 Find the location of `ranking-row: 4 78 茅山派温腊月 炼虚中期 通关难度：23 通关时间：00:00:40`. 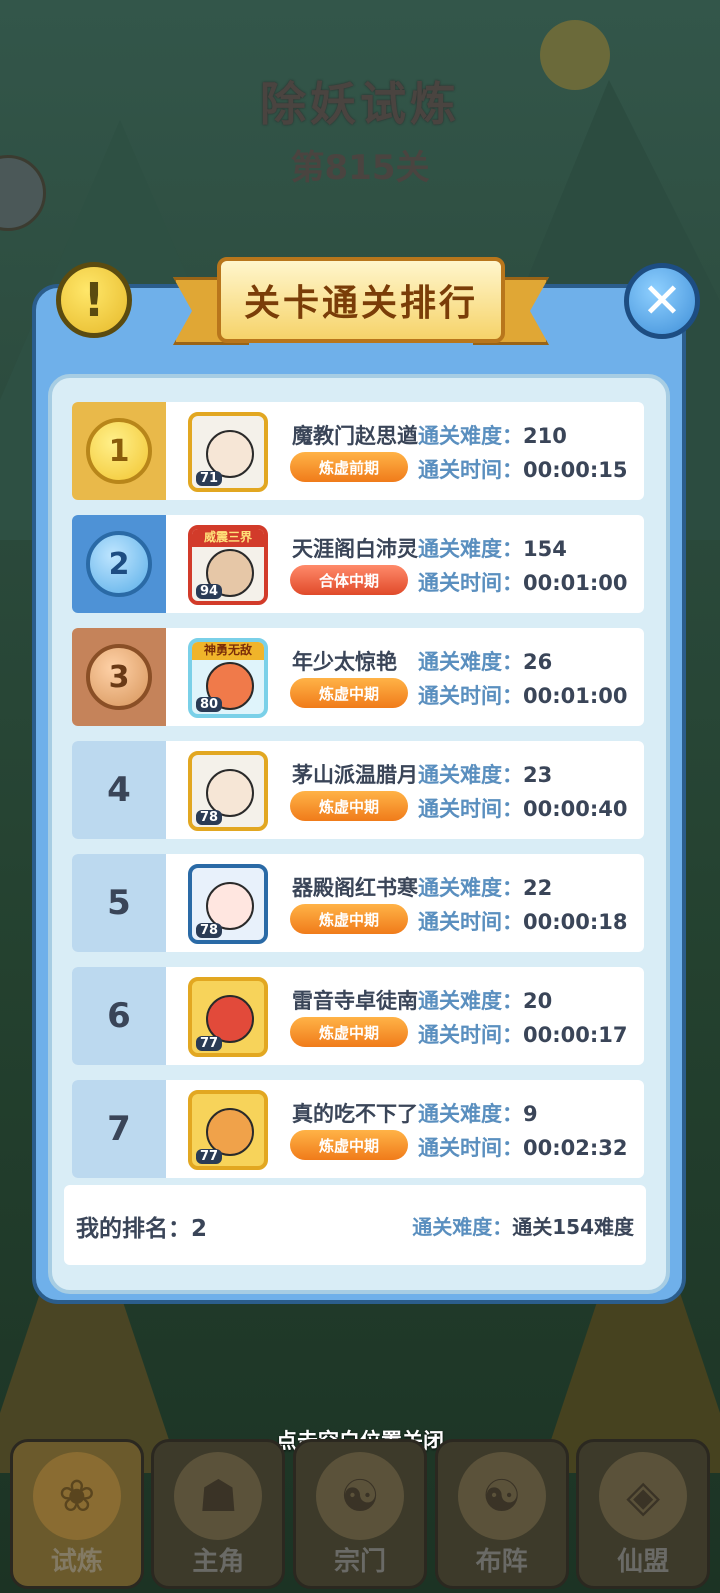

ranking-row: 4 78 茅山派温腊月 炼虚中期 通关难度：23 通关时间：00:00:40 is located at coordinates (358, 790).